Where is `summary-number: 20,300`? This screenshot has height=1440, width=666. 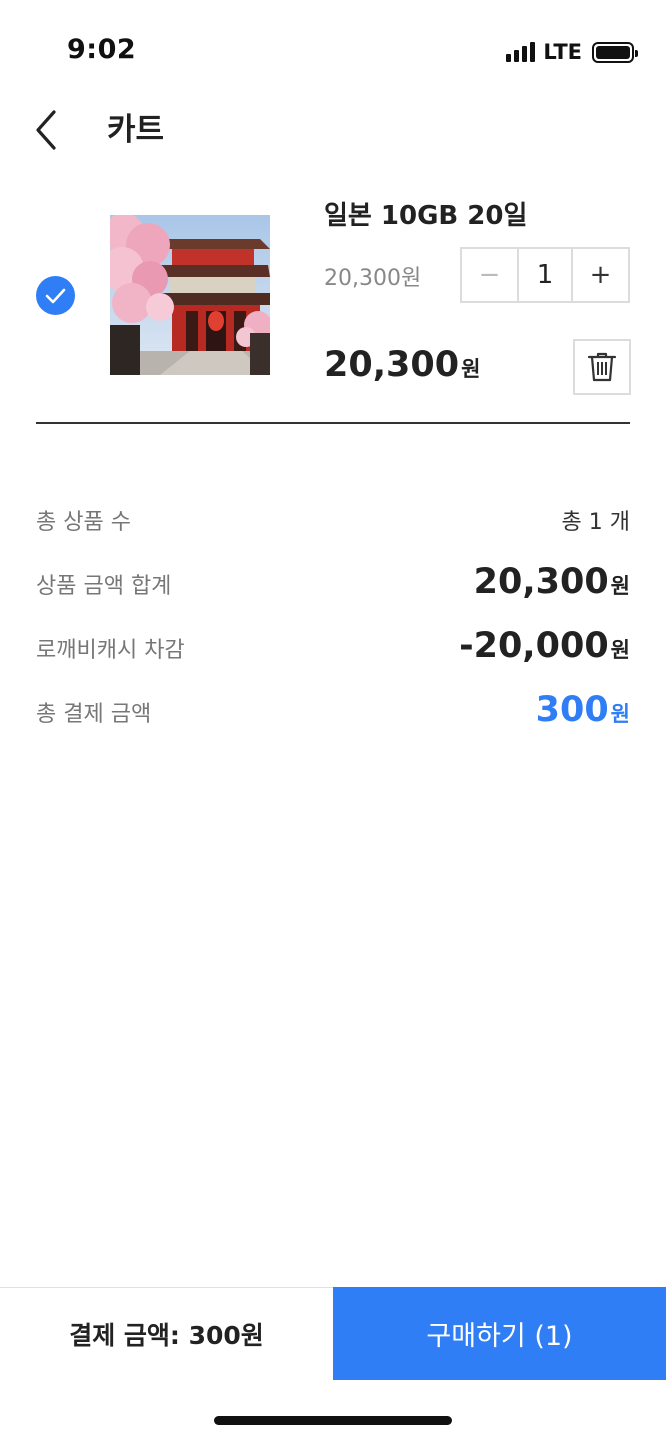 summary-number: 20,300 is located at coordinates (541, 582).